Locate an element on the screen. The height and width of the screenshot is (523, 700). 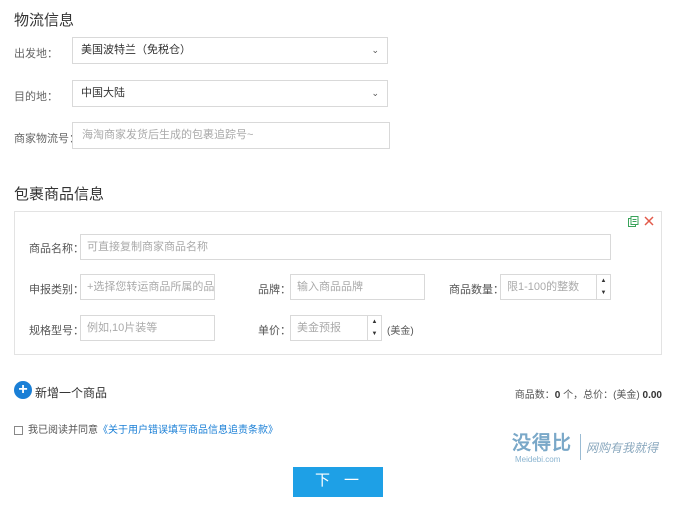
item-name-placeholder: 可直接复制商家商品名称 is located at coordinates (147, 247).